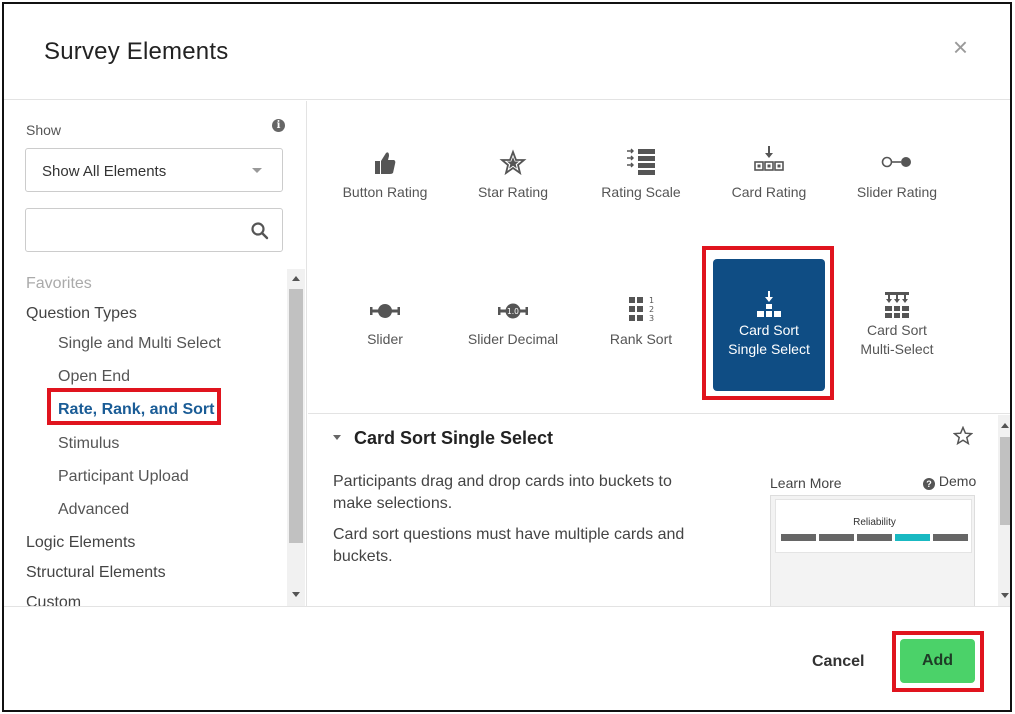 The image size is (1015, 714). I want to click on desc-line: buckets., so click(363, 556).